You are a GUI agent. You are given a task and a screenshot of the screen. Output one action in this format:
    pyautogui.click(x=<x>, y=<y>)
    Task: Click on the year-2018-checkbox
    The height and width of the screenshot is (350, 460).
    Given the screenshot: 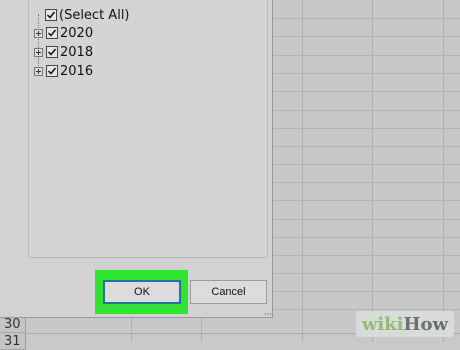 What is the action you would take?
    pyautogui.click(x=52, y=52)
    